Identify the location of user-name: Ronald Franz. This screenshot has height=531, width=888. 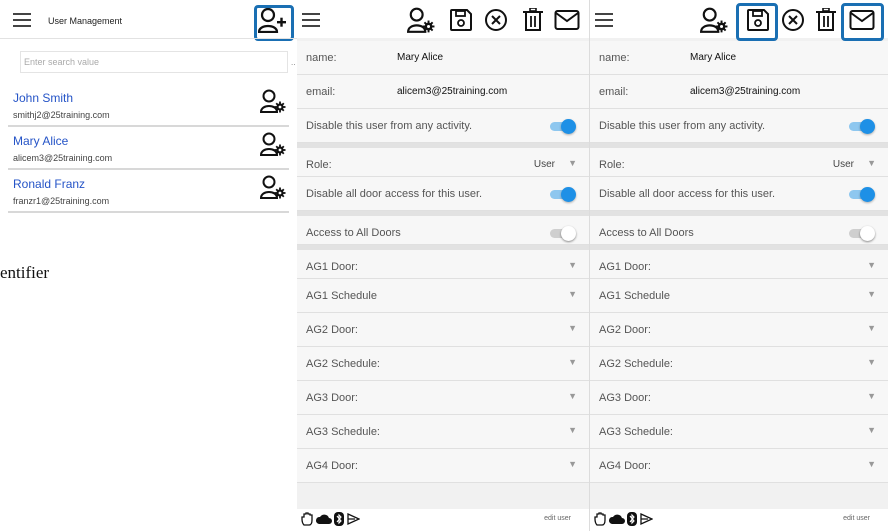
(49, 184).